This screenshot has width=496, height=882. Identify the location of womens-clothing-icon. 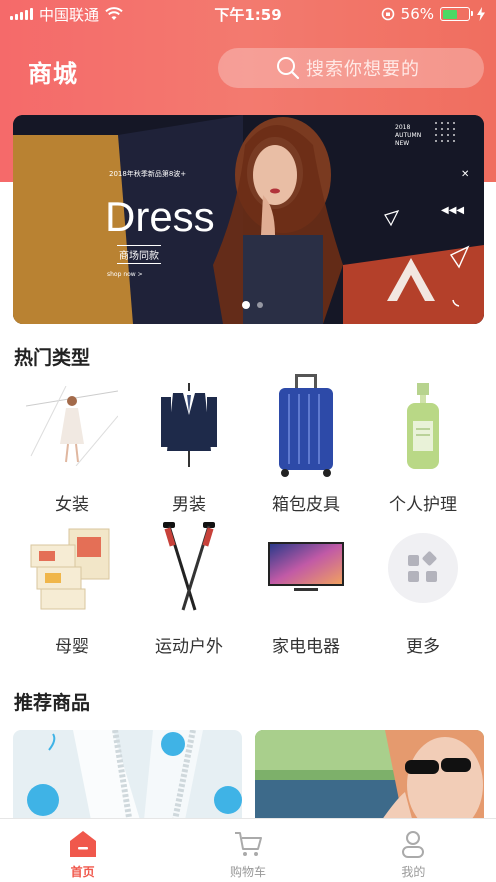
(72, 426).